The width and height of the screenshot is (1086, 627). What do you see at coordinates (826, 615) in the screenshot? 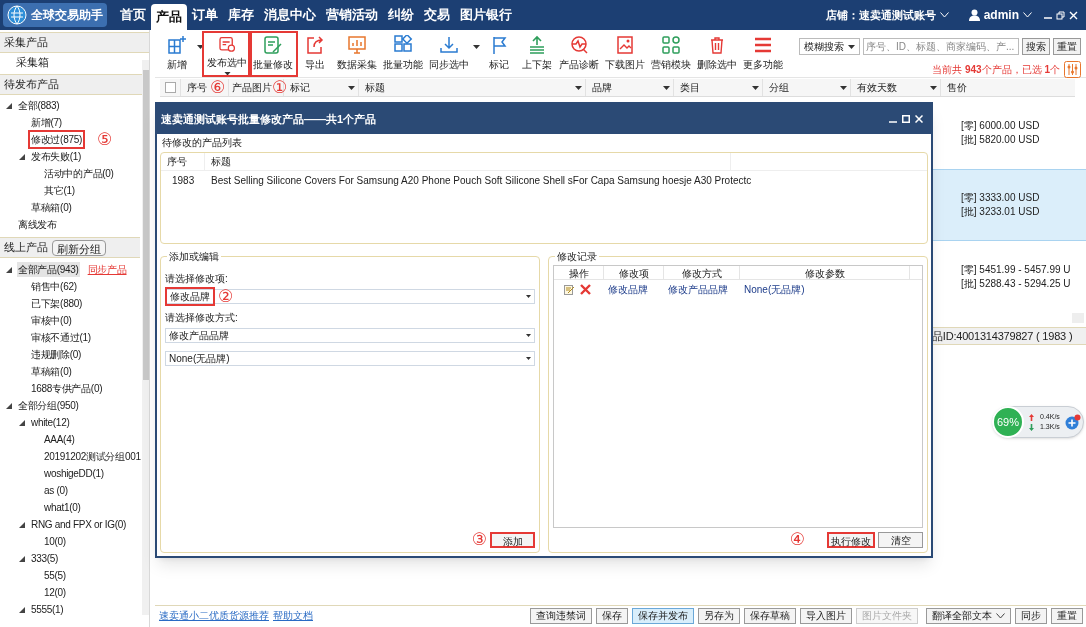
I see `footer-button: 导入图片` at bounding box center [826, 615].